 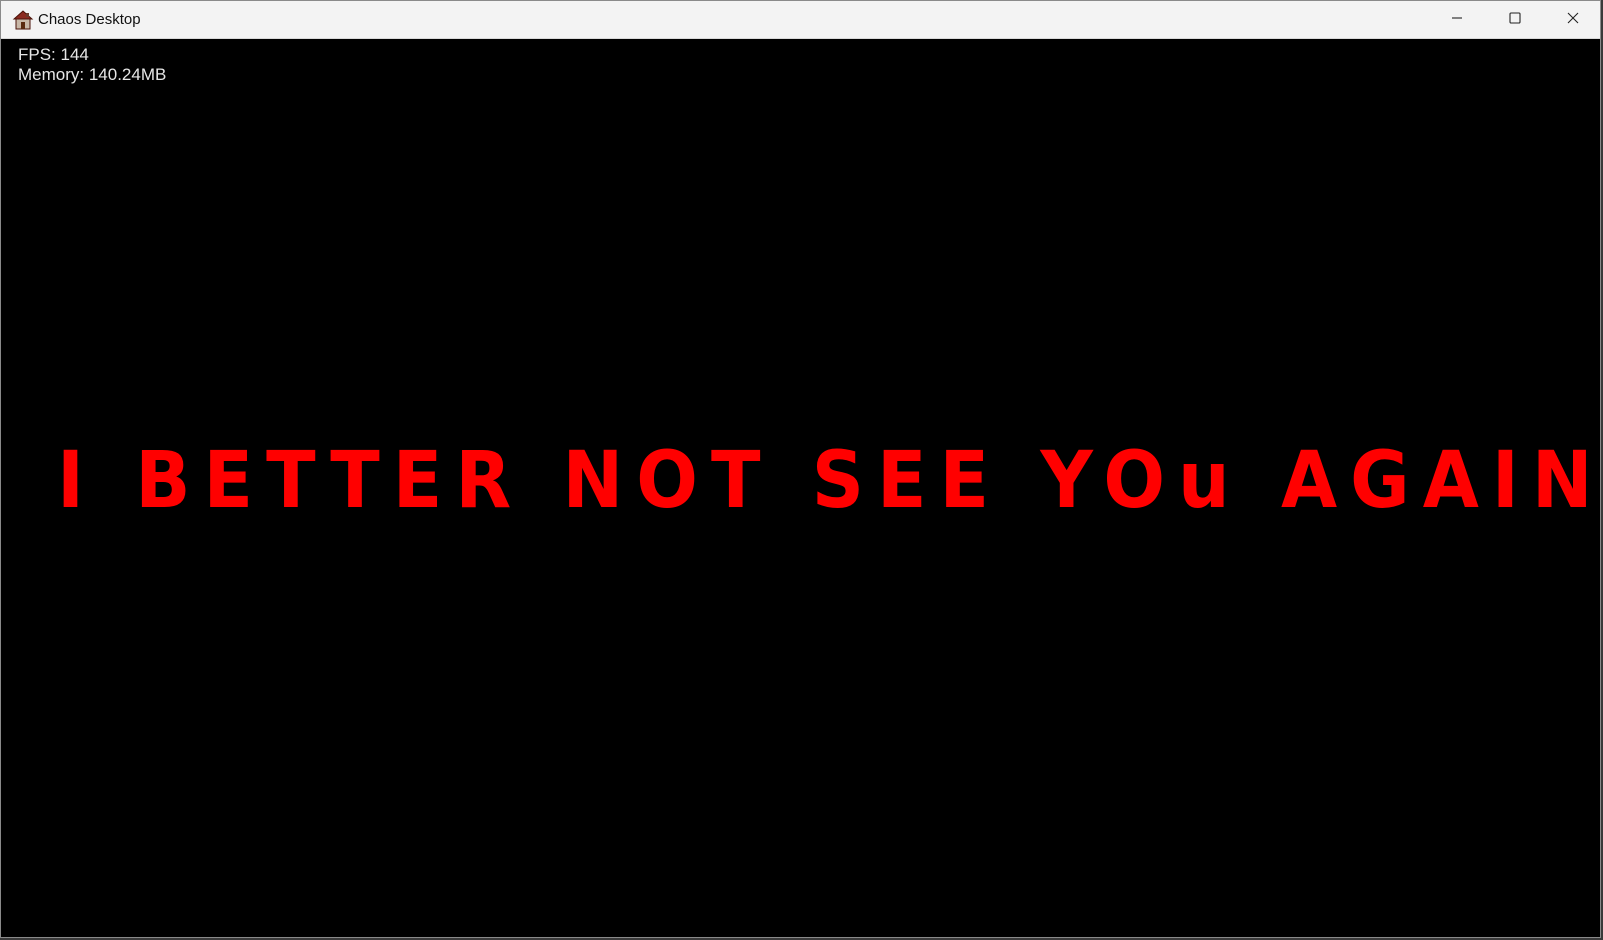 I want to click on title-bar: Chaos Desktop, so click(x=800, y=20).